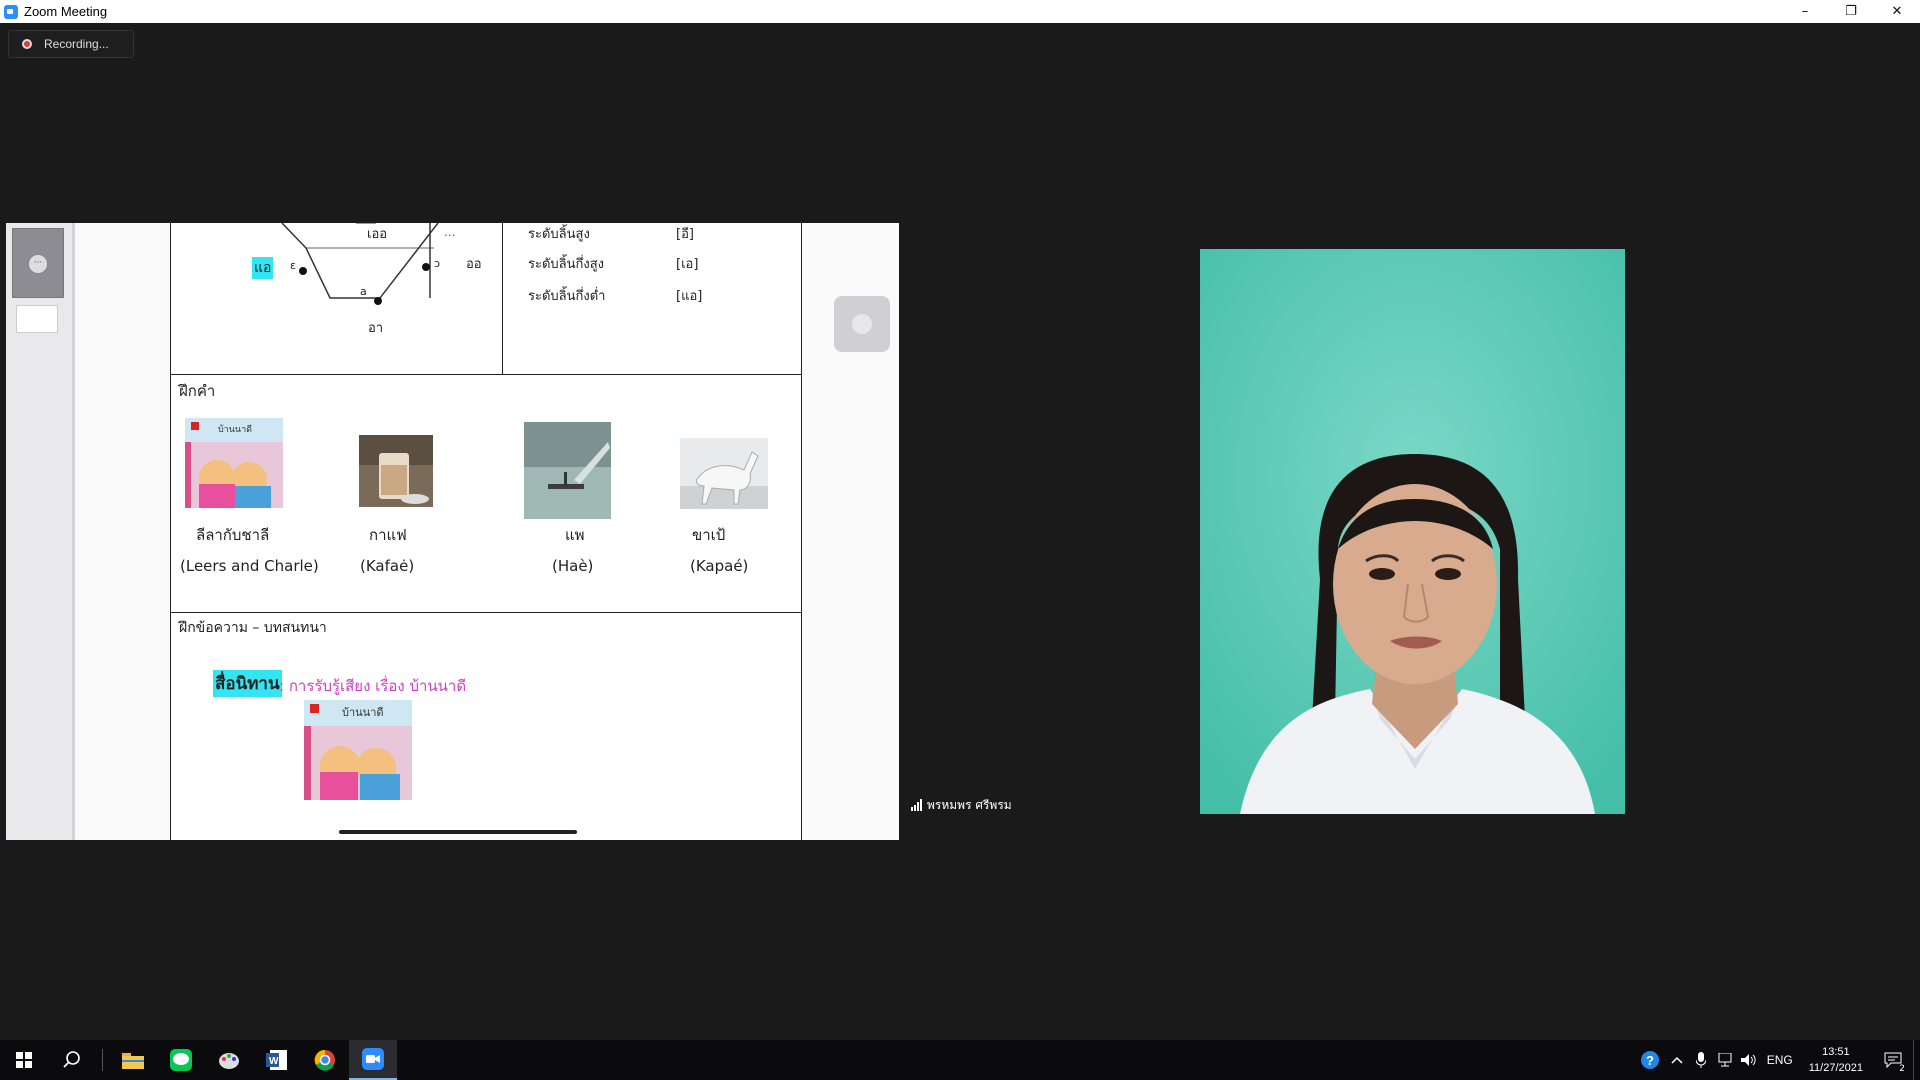  I want to click on file-explorer-button, so click(133, 1060).